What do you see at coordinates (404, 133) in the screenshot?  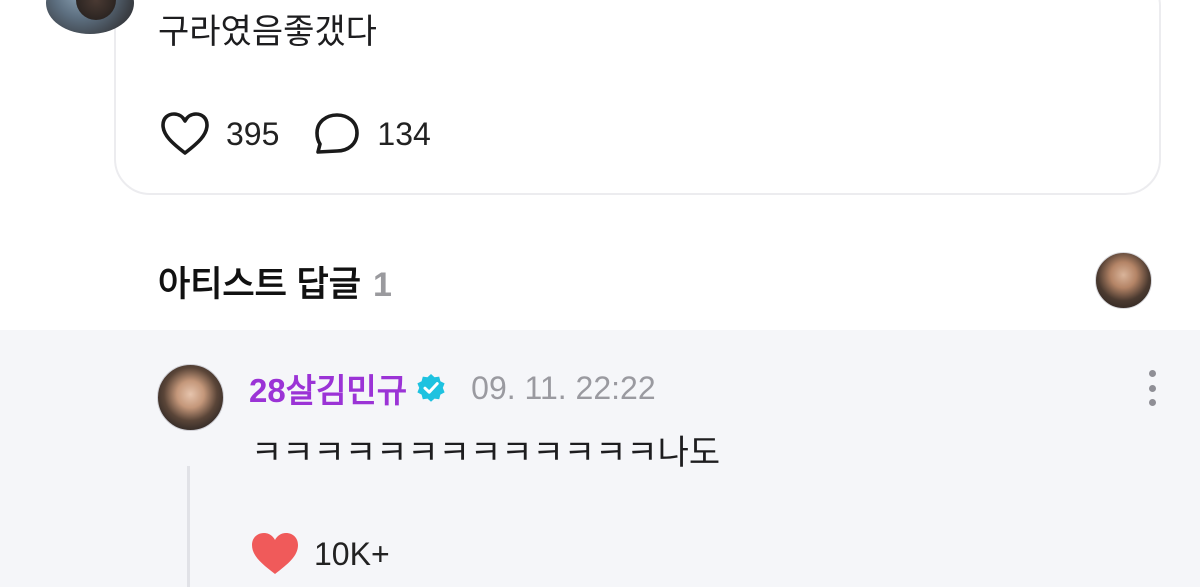 I see `post-comment-count: 134` at bounding box center [404, 133].